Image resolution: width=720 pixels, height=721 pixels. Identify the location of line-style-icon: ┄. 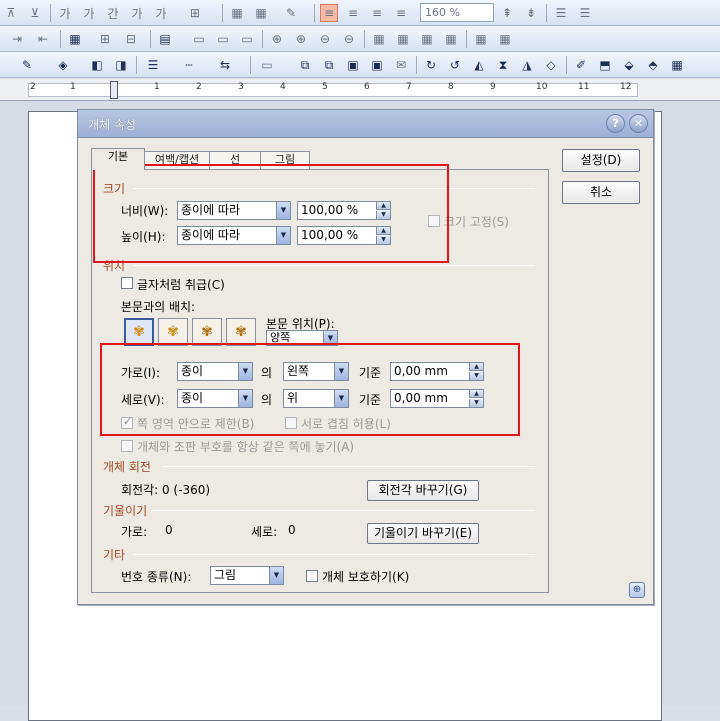
(189, 65).